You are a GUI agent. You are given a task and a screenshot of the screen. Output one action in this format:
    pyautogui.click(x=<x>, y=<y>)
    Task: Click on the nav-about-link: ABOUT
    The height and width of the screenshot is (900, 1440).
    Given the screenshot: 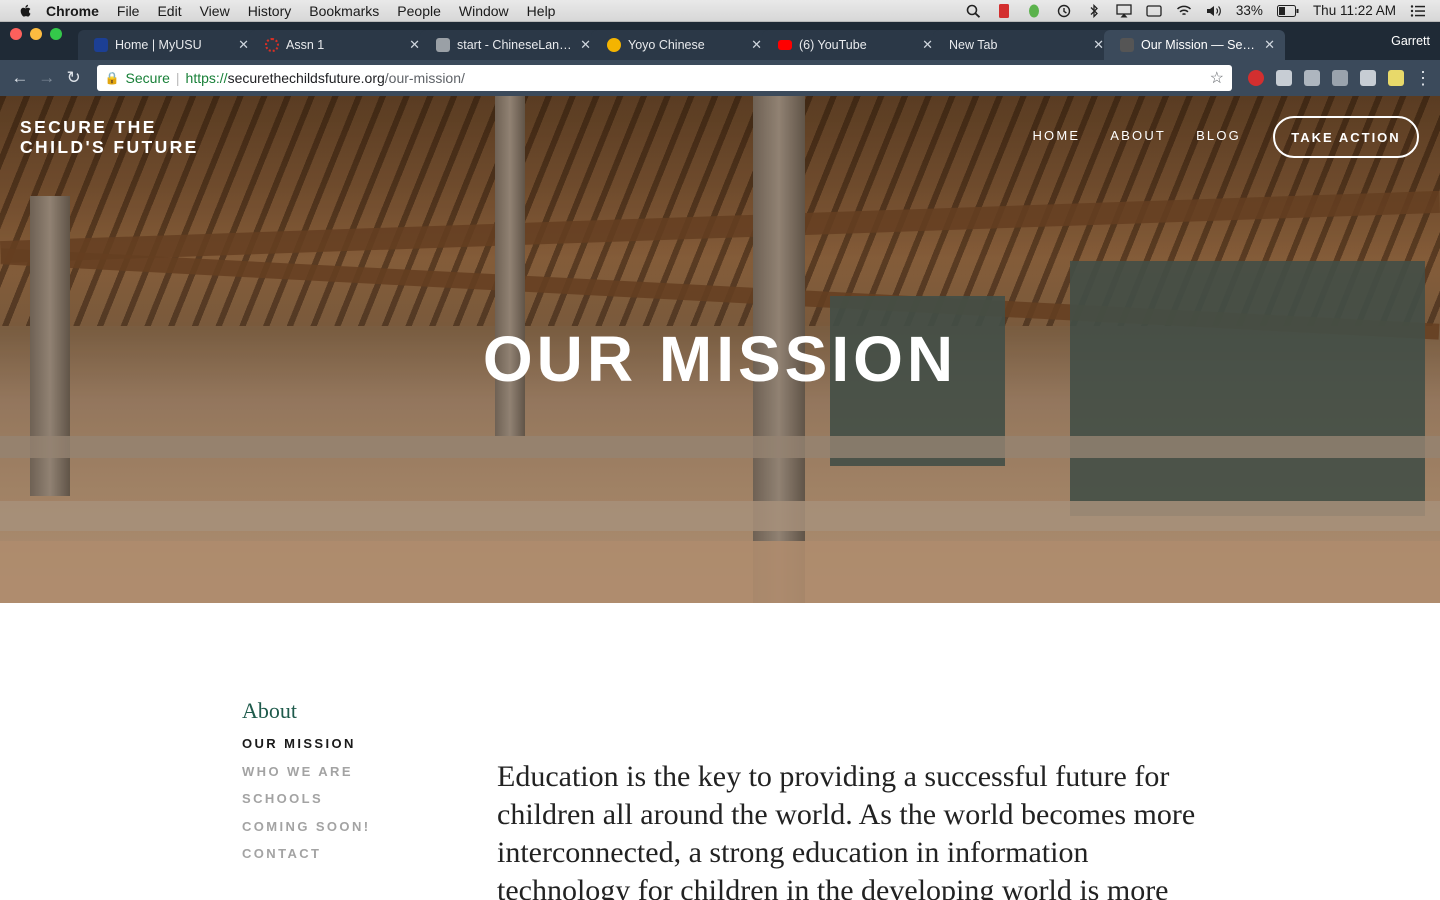 What is the action you would take?
    pyautogui.click(x=1138, y=135)
    